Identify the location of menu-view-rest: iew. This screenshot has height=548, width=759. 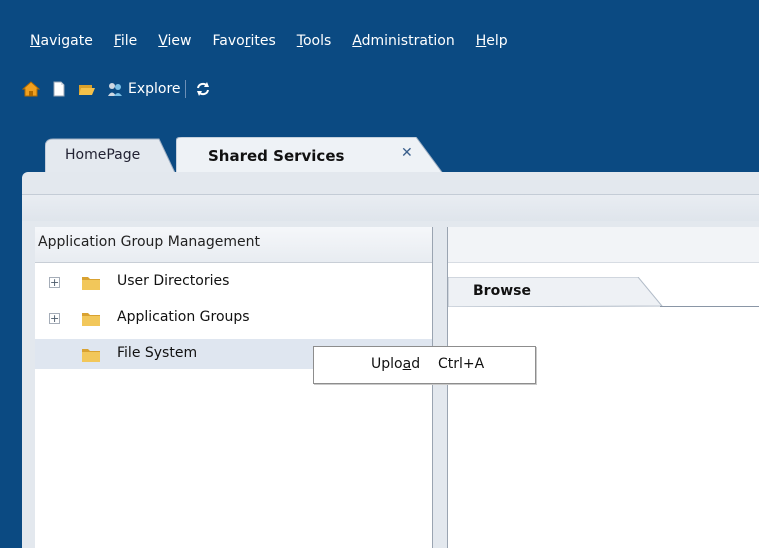
(179, 41).